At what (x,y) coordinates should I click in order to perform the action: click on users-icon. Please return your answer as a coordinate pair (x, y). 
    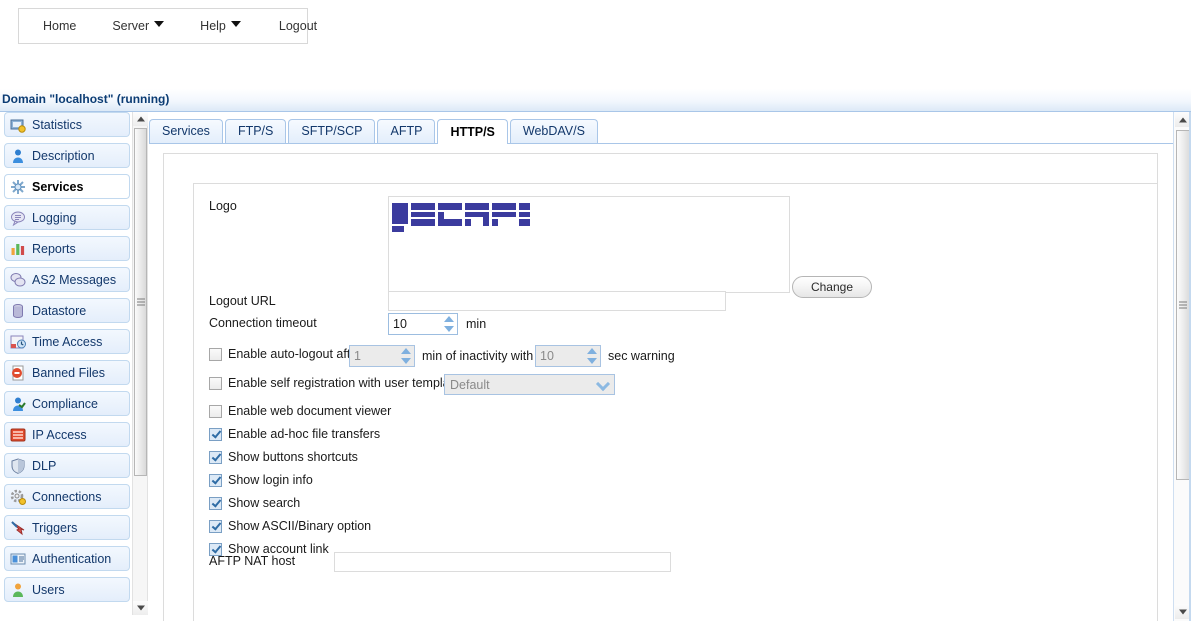
    Looking at the image, I should click on (18, 590).